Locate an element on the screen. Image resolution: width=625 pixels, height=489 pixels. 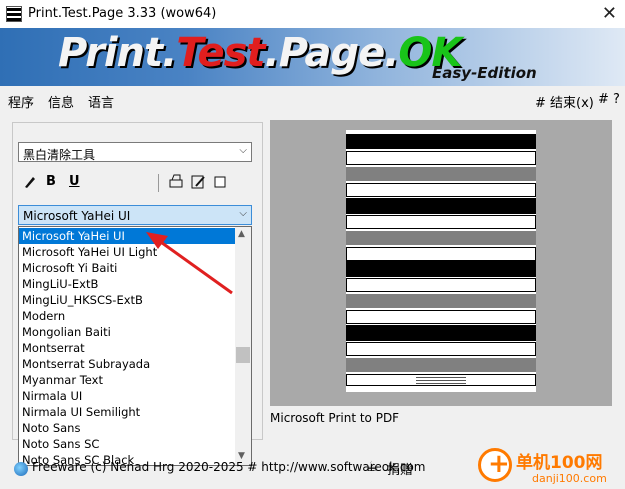
banner-part-1: Print. is located at coordinates (117, 53).